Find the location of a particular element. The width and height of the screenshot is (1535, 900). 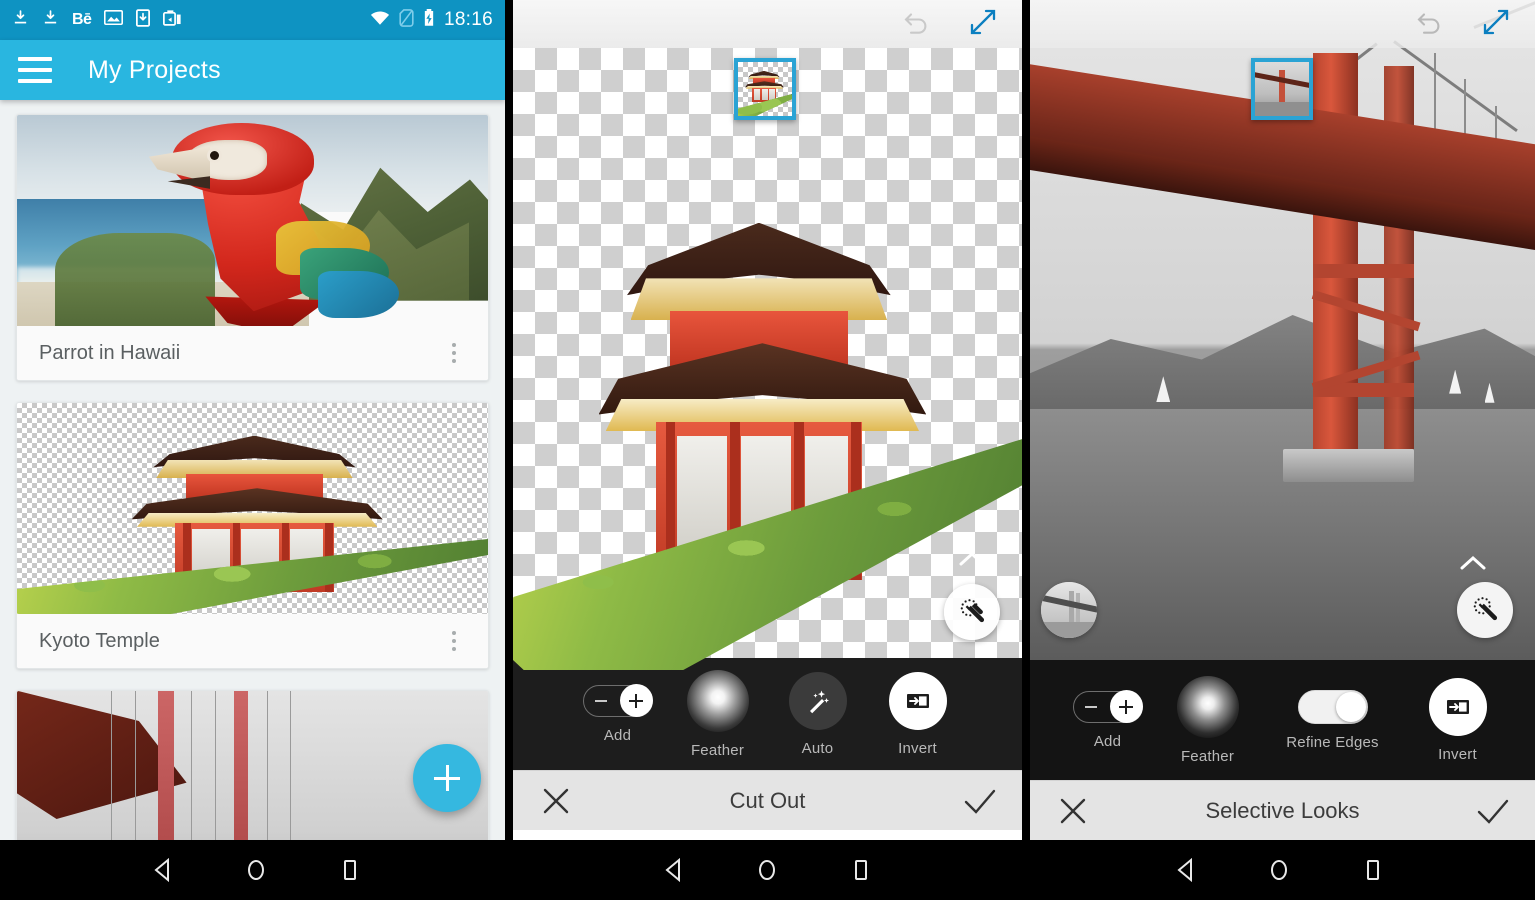

image-icon is located at coordinates (114, 20).